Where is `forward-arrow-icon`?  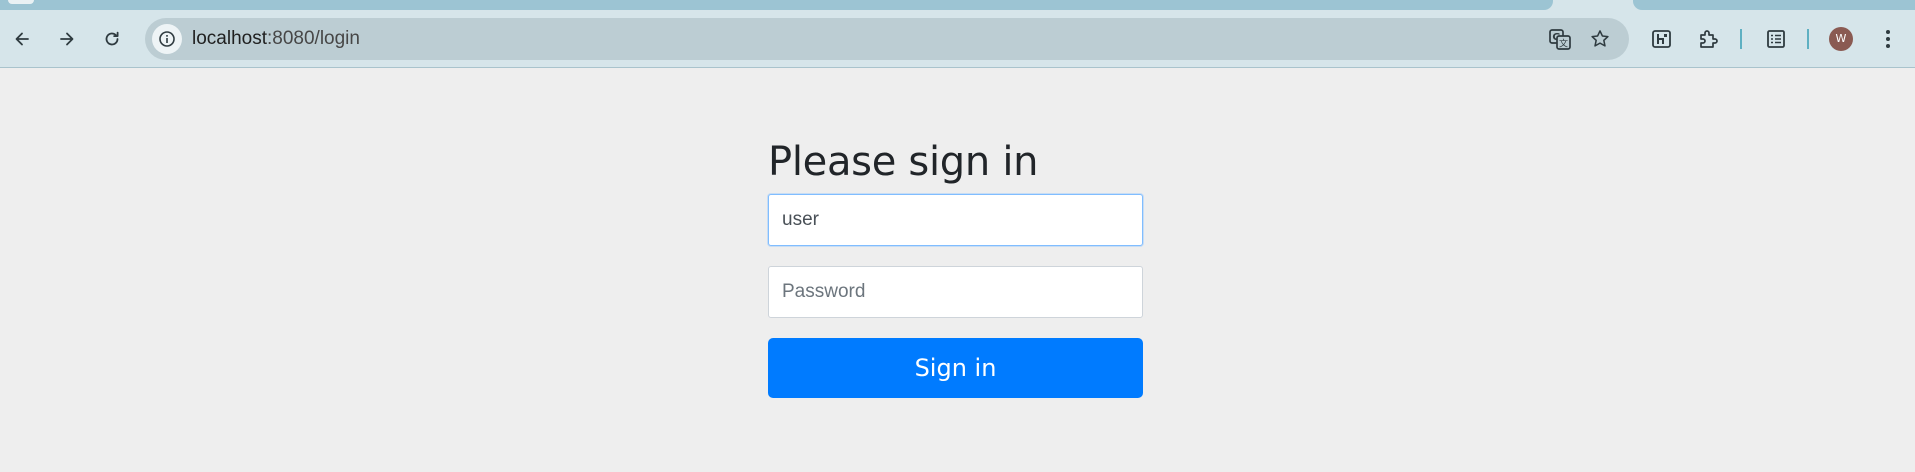
forward-arrow-icon is located at coordinates (67, 39).